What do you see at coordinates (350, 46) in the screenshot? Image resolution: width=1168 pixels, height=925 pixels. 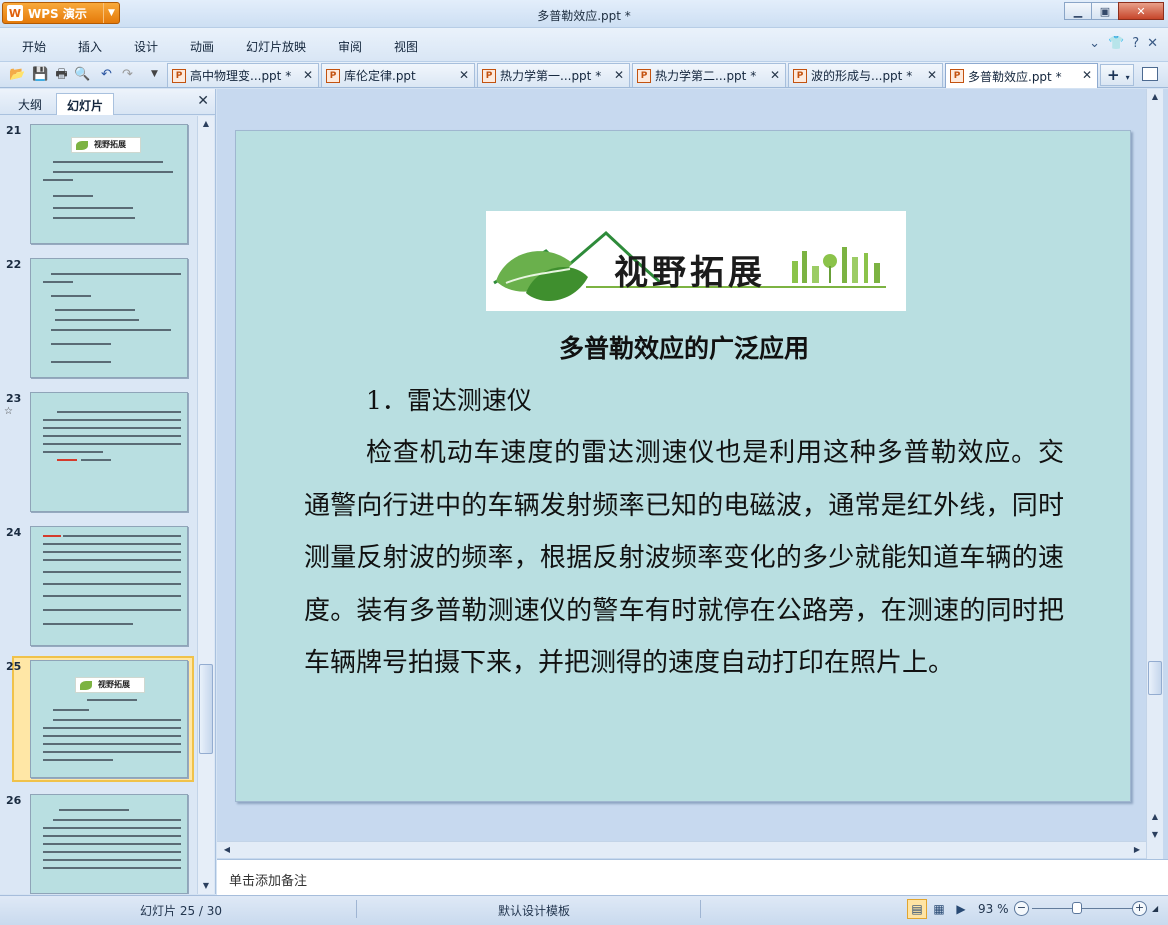 I see `menu-review: 审阅` at bounding box center [350, 46].